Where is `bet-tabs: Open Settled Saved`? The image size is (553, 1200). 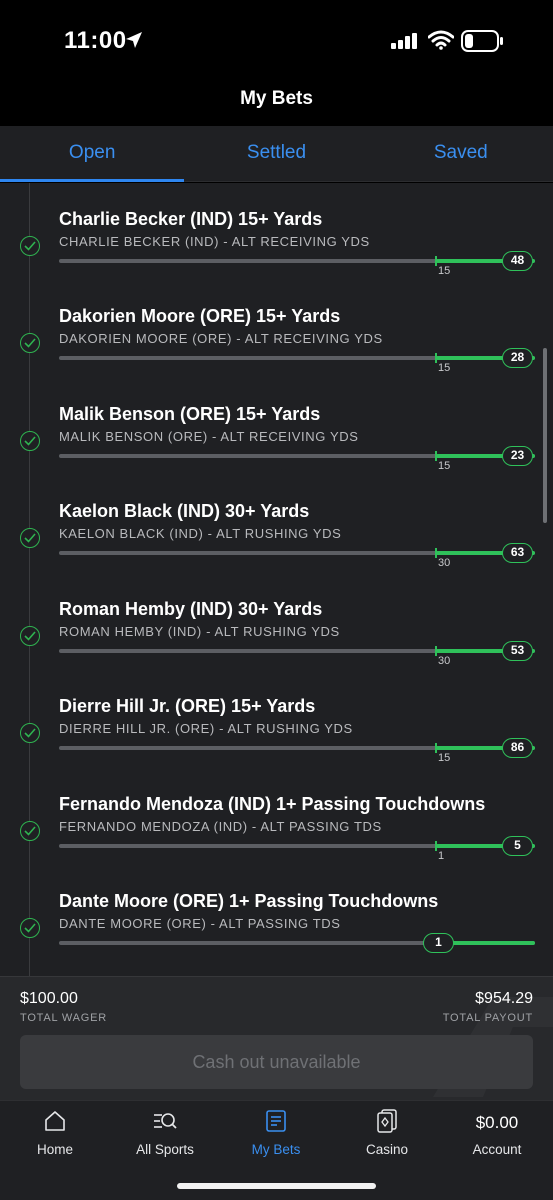 bet-tabs: Open Settled Saved is located at coordinates (276, 154).